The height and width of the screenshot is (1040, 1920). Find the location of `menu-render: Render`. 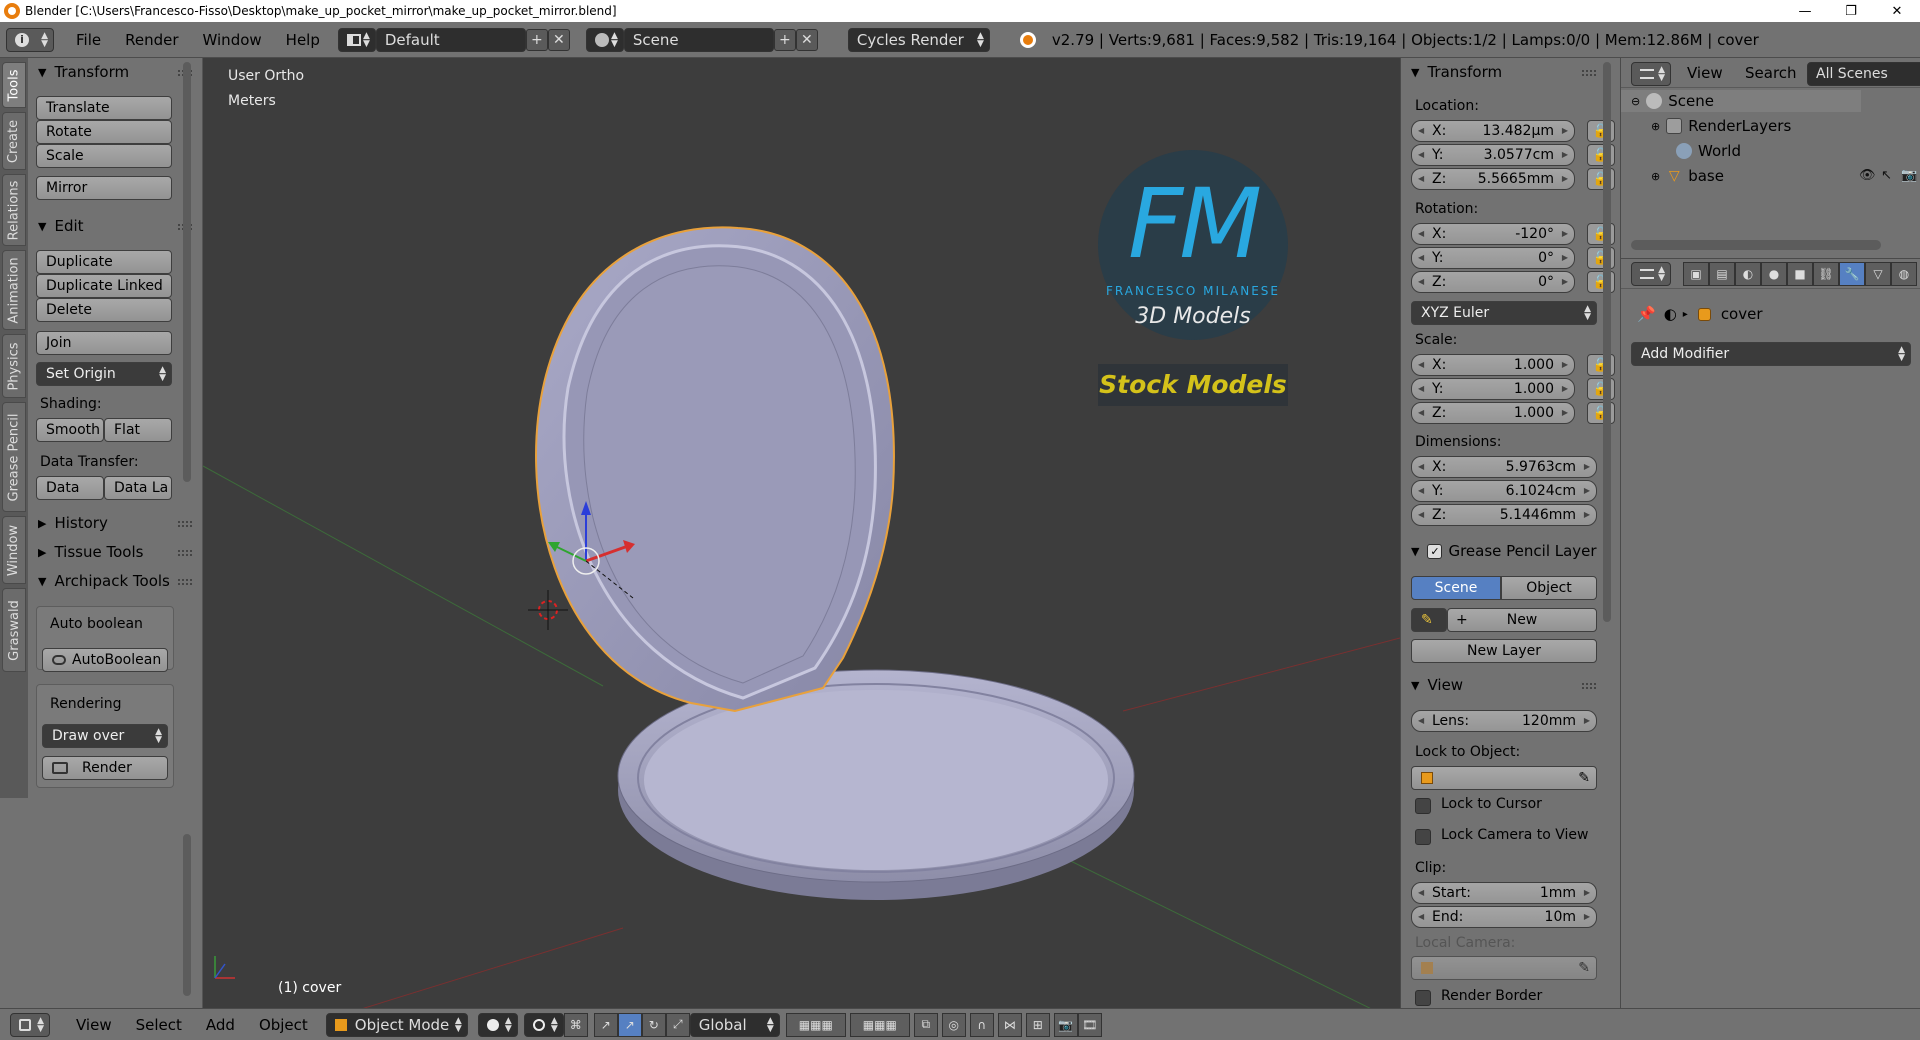

menu-render: Render is located at coordinates (151, 40).